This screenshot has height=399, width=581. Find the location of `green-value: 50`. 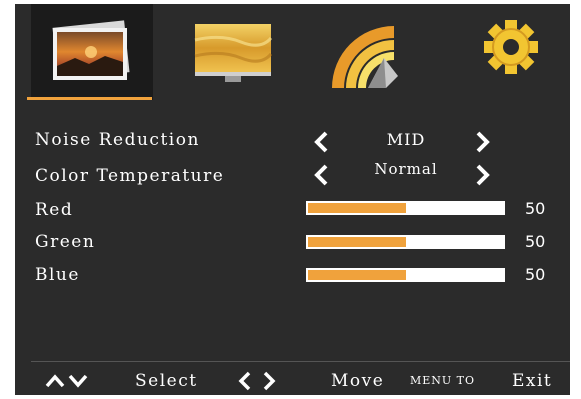

green-value: 50 is located at coordinates (535, 241).